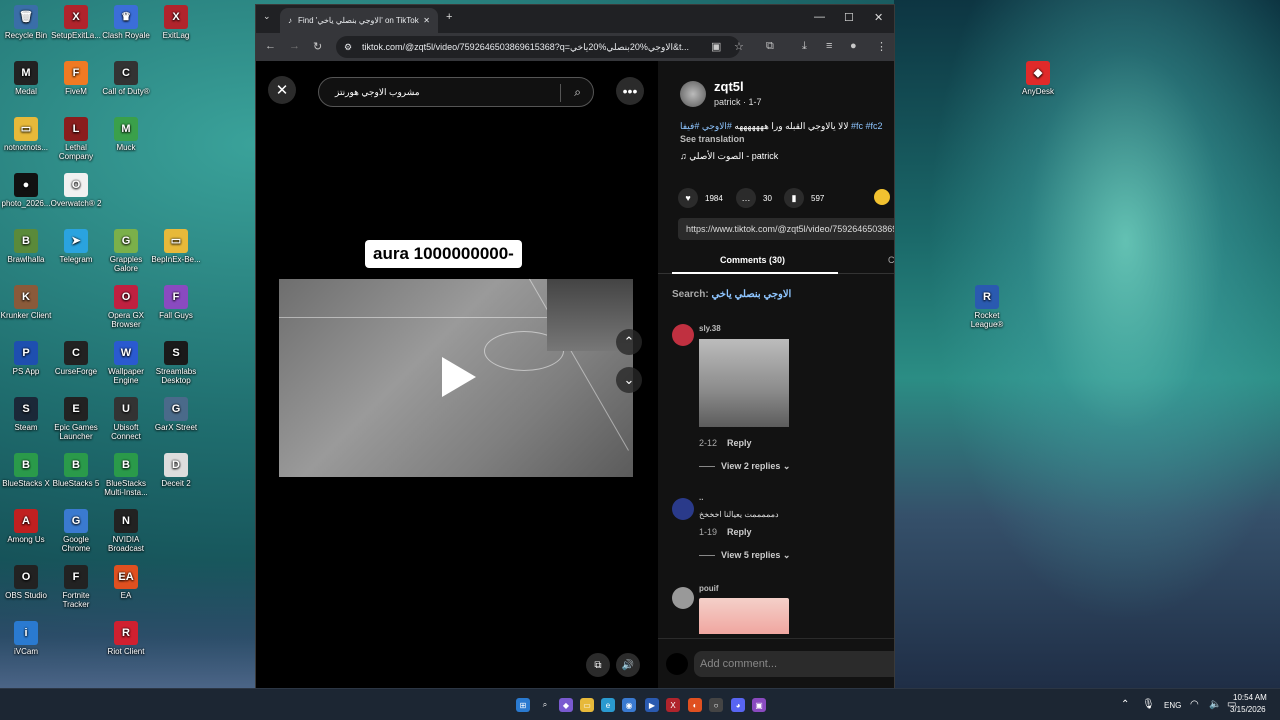  Describe the element at coordinates (26, 470) in the screenshot. I see `desktop-icon: B BlueStacks X` at that location.